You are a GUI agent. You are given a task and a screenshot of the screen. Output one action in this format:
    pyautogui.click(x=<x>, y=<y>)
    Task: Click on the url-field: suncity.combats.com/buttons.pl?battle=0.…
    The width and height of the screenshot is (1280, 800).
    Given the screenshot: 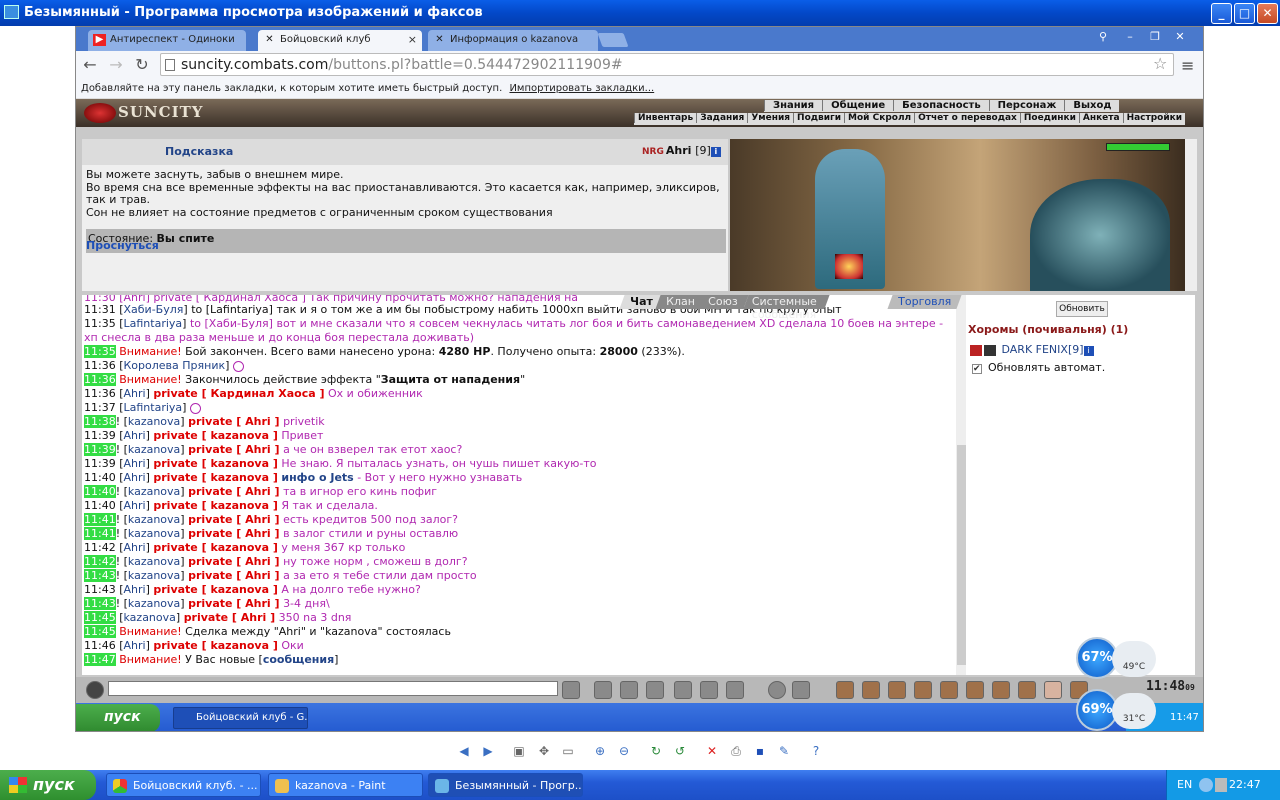 What is the action you would take?
    pyautogui.click(x=667, y=64)
    